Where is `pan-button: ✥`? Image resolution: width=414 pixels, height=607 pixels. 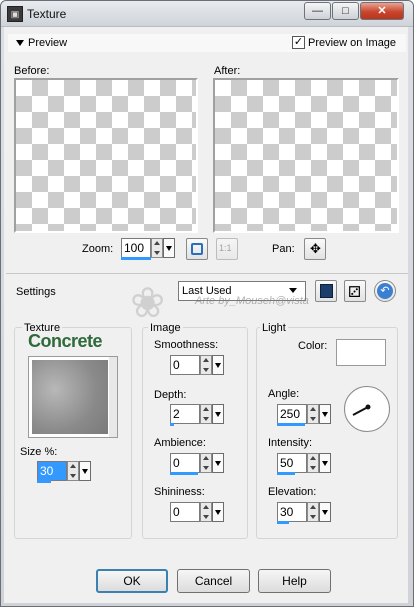
pan-button: ✥ is located at coordinates (315, 249).